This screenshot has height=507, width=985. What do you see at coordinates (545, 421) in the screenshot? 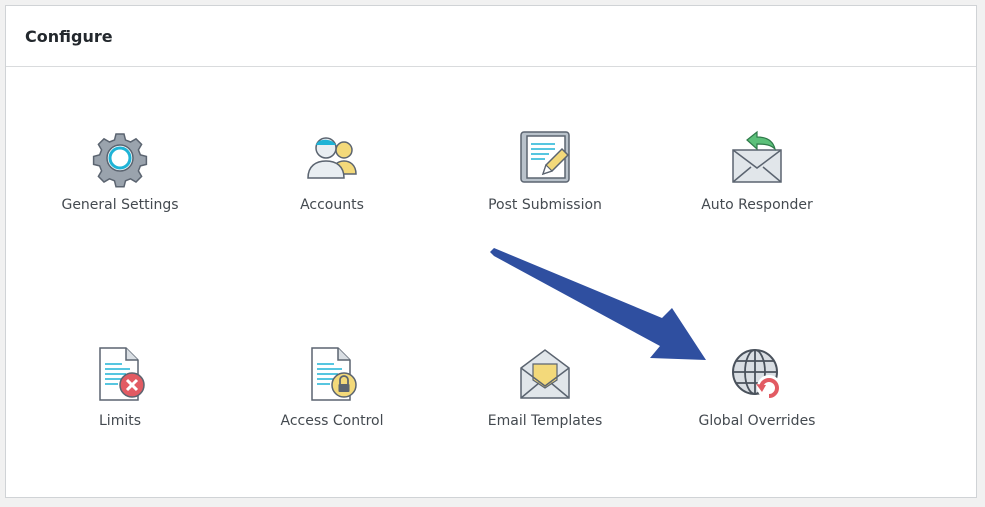
I see `tile-label: Email Templates` at bounding box center [545, 421].